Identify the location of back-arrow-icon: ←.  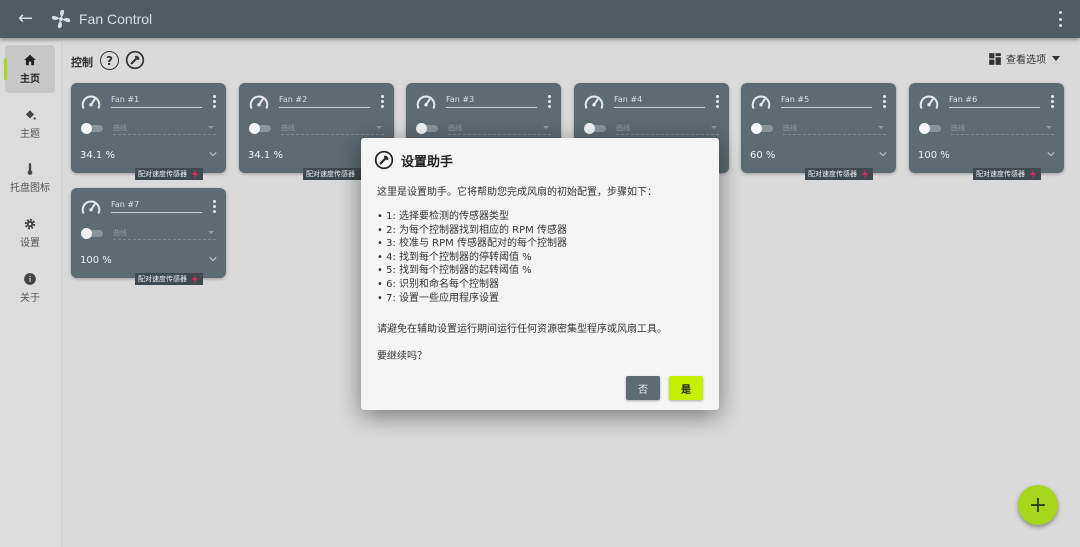
(28, 19).